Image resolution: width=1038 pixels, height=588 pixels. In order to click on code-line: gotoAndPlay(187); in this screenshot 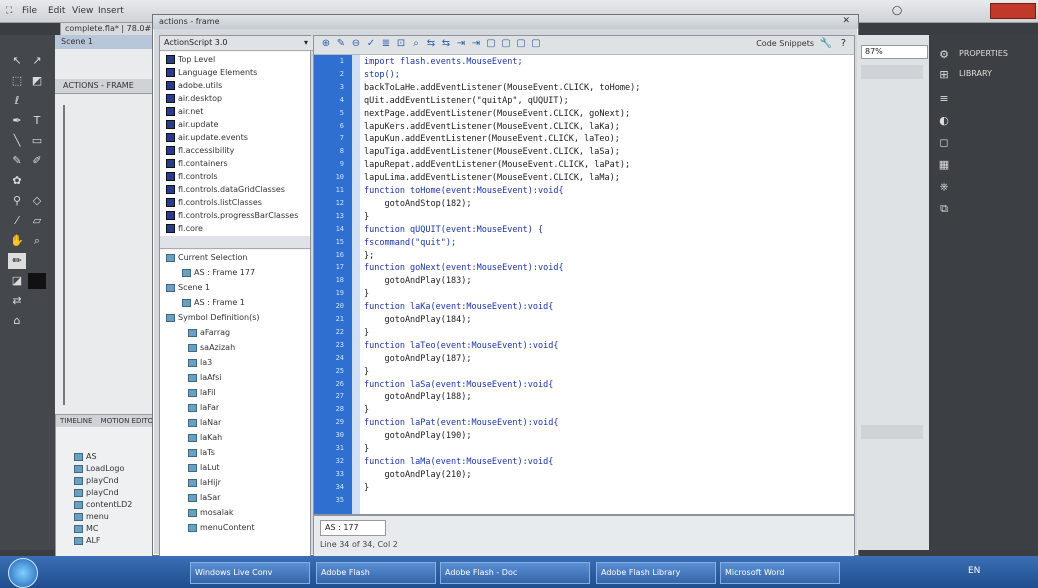, I will do `click(417, 359)`.